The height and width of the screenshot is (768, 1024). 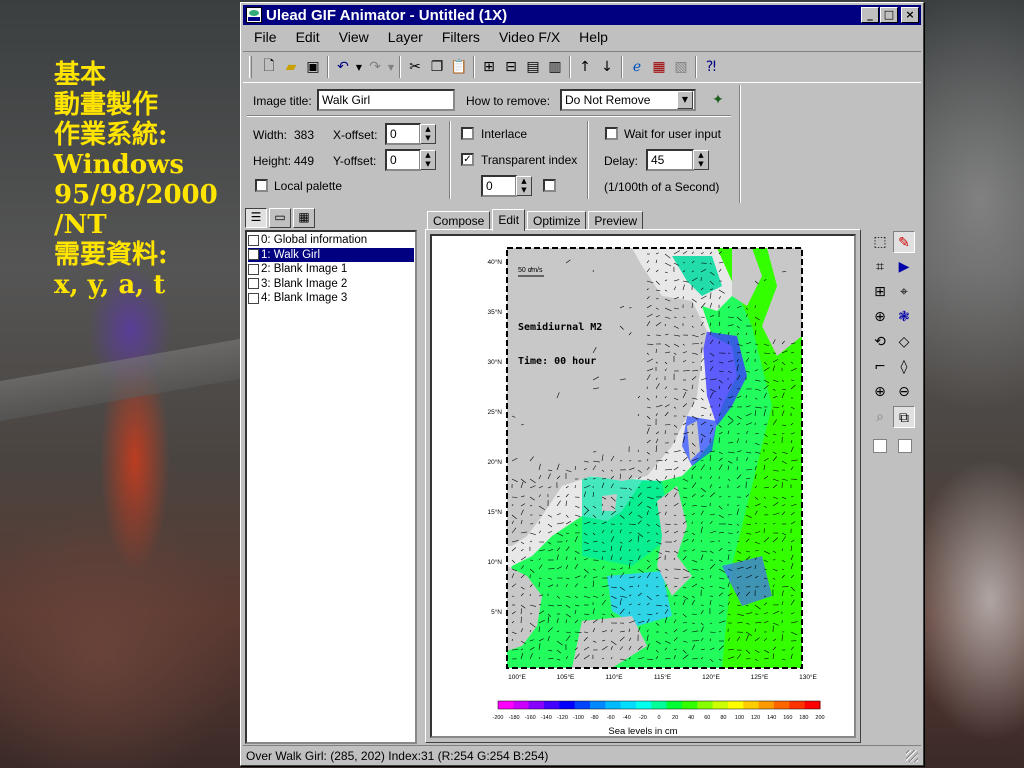 What do you see at coordinates (904, 342) in the screenshot?
I see `fill-bucket-icon: ◇` at bounding box center [904, 342].